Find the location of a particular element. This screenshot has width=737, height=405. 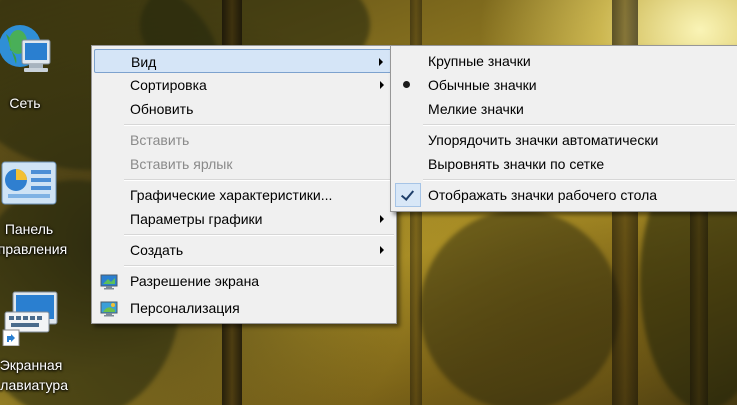

control-panel-icon is located at coordinates (36, 187).